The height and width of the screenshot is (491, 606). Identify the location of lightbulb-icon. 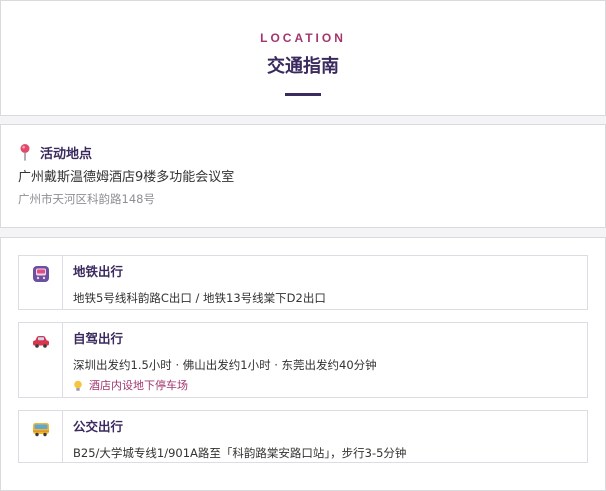
(78, 385).